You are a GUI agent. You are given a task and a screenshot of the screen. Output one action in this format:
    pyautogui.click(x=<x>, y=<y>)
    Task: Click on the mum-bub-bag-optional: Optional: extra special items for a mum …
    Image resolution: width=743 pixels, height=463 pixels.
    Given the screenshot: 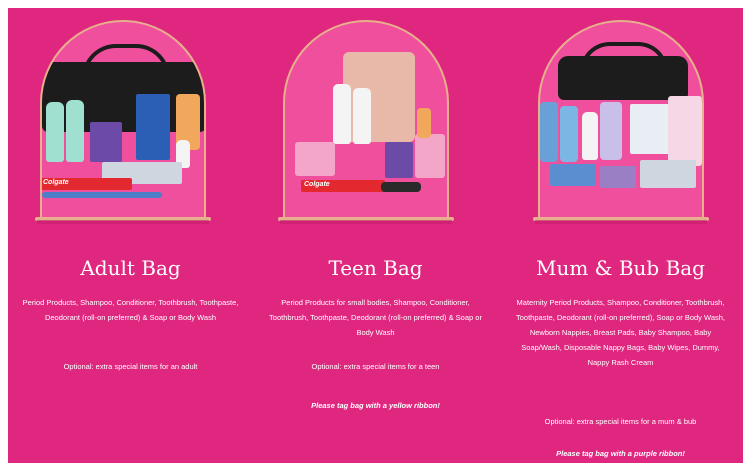 What is the action you would take?
    pyautogui.click(x=620, y=421)
    